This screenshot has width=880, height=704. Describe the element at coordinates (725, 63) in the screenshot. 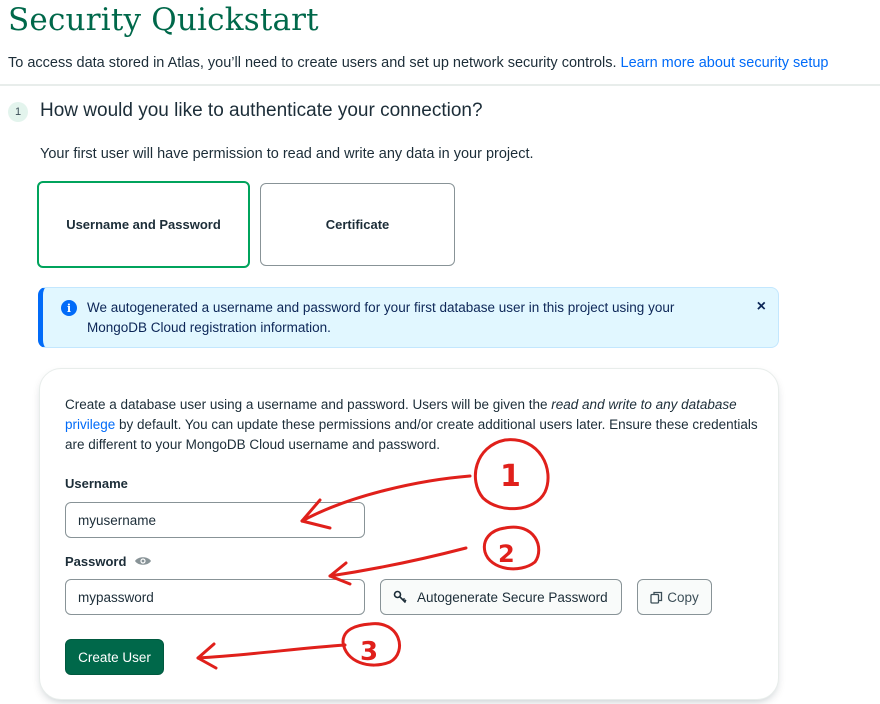

I see `learn-more-link: Learn more about security setup` at that location.